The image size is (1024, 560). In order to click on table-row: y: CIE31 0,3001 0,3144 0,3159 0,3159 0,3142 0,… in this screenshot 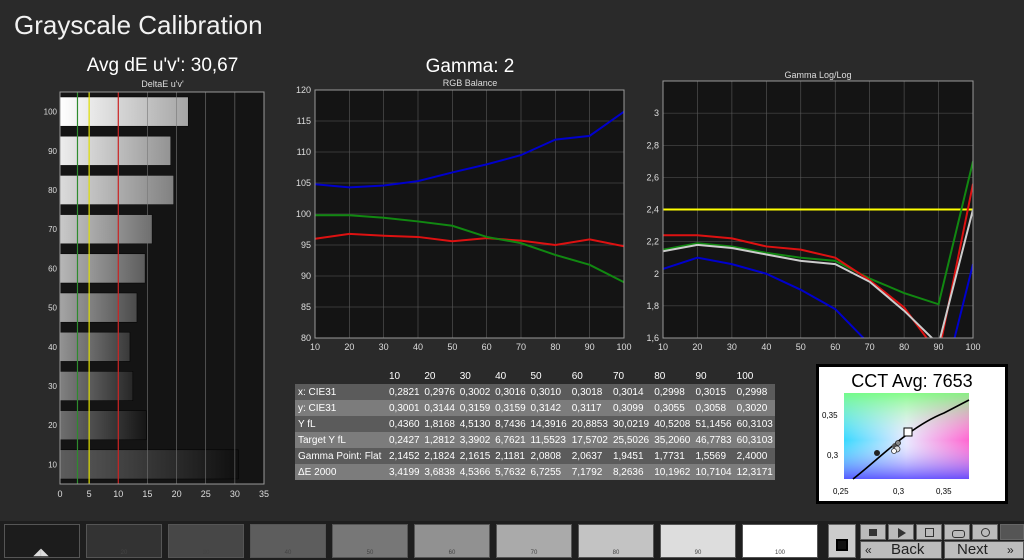, I will do `click(535, 408)`.